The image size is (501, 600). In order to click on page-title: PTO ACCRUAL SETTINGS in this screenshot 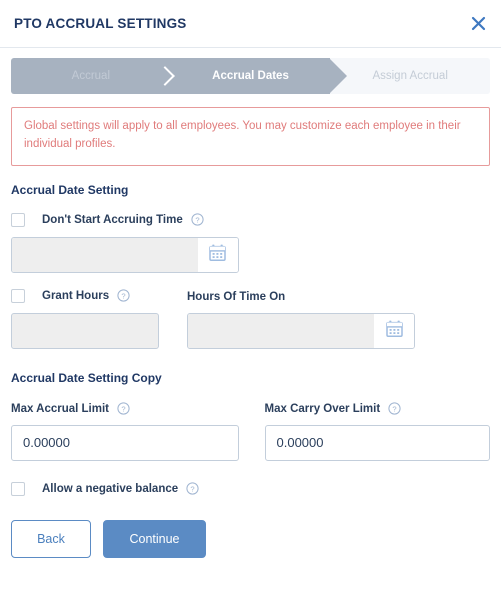, I will do `click(100, 23)`.